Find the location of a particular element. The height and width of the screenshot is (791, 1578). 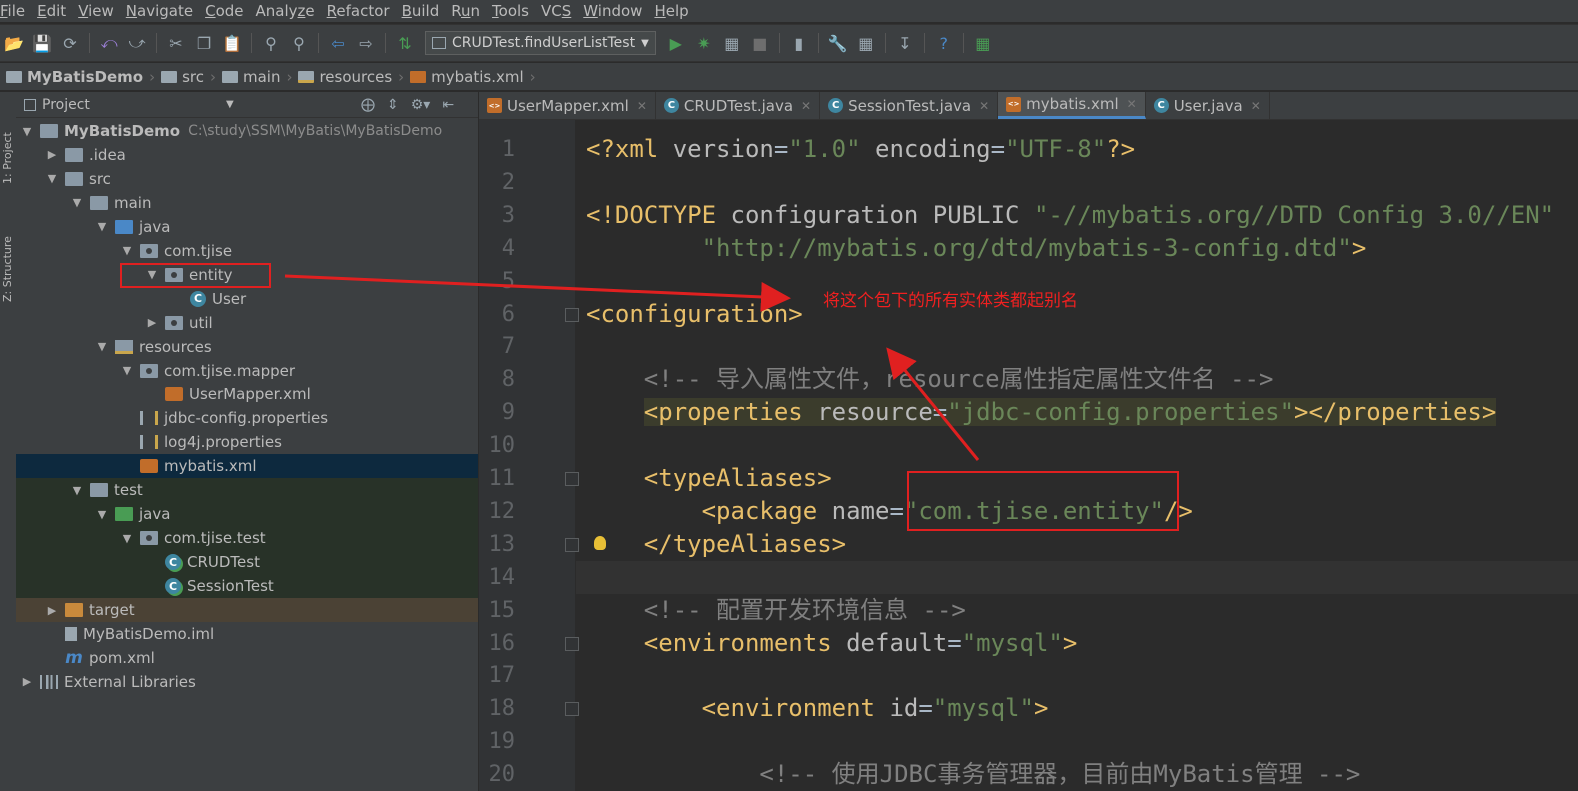

menu-file: File is located at coordinates (15, 11).